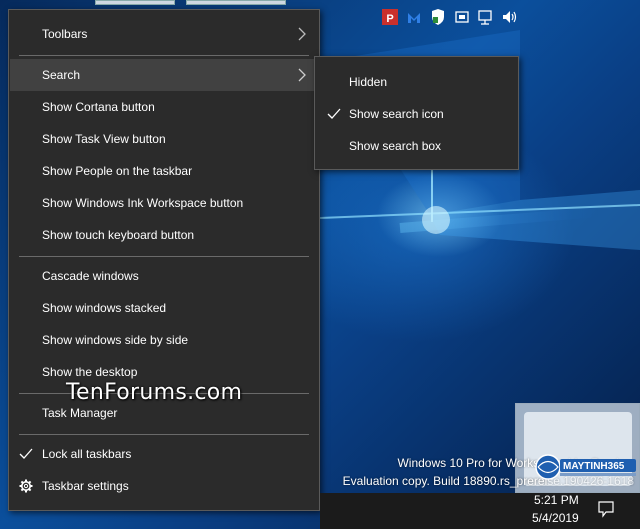 This screenshot has height=529, width=640. Describe the element at coordinates (556, 500) in the screenshot. I see `clock-time: 5:21 PM` at that location.